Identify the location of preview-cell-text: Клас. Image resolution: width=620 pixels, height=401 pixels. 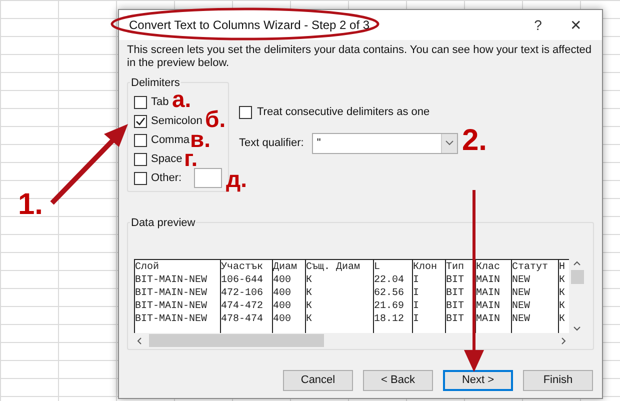
(489, 267).